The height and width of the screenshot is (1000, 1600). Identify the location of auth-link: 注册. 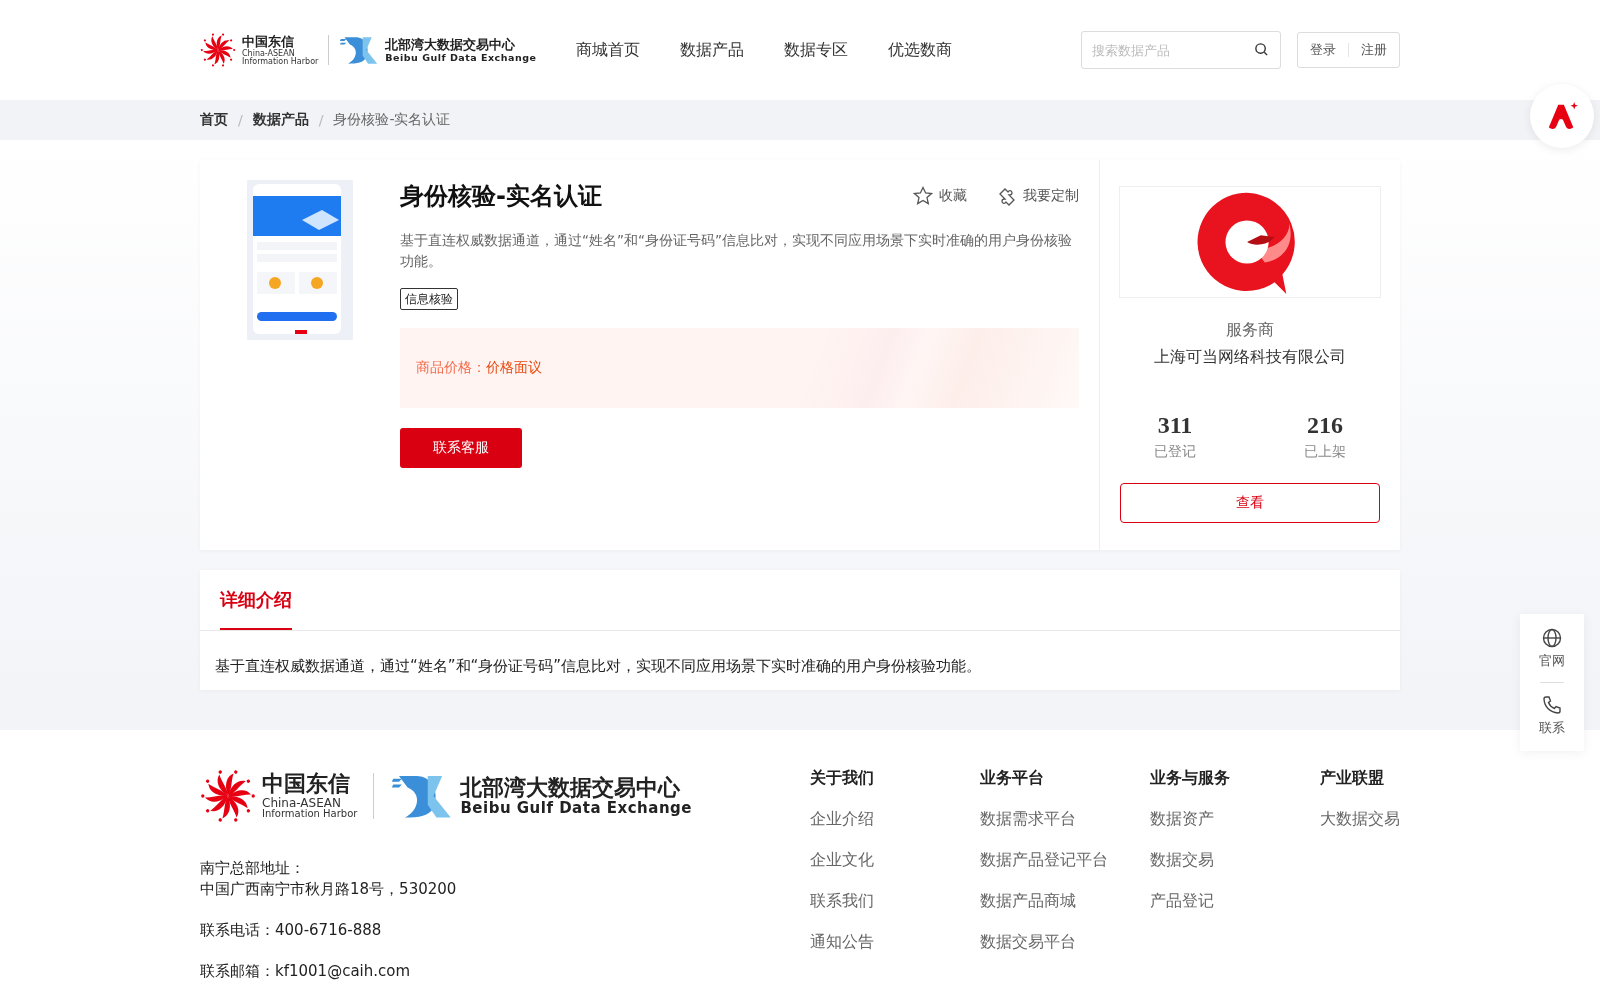
(1374, 50).